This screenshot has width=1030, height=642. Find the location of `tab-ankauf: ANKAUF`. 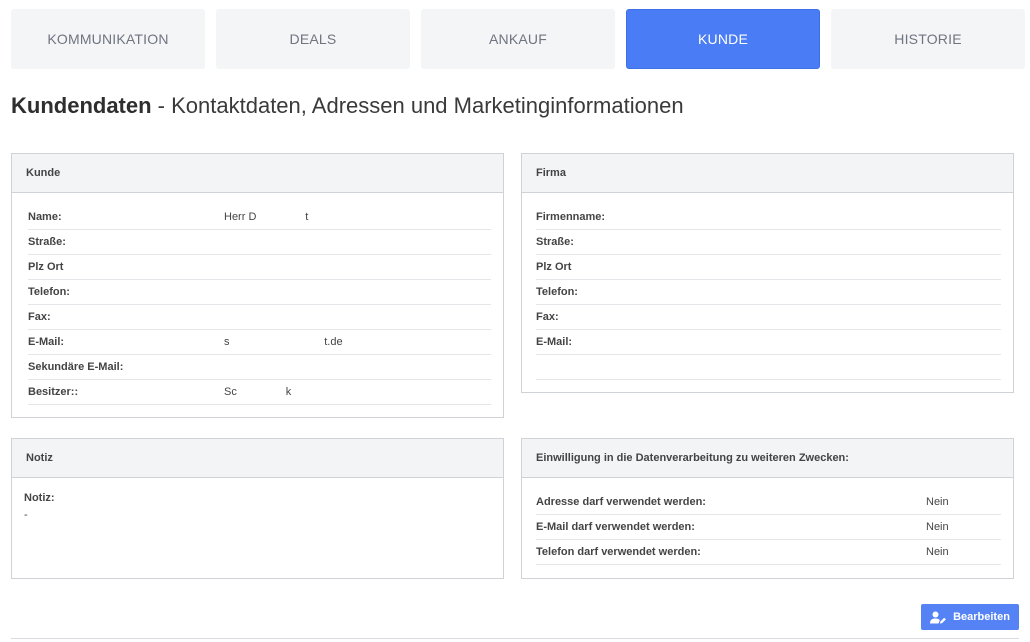

tab-ankauf: ANKAUF is located at coordinates (518, 39).